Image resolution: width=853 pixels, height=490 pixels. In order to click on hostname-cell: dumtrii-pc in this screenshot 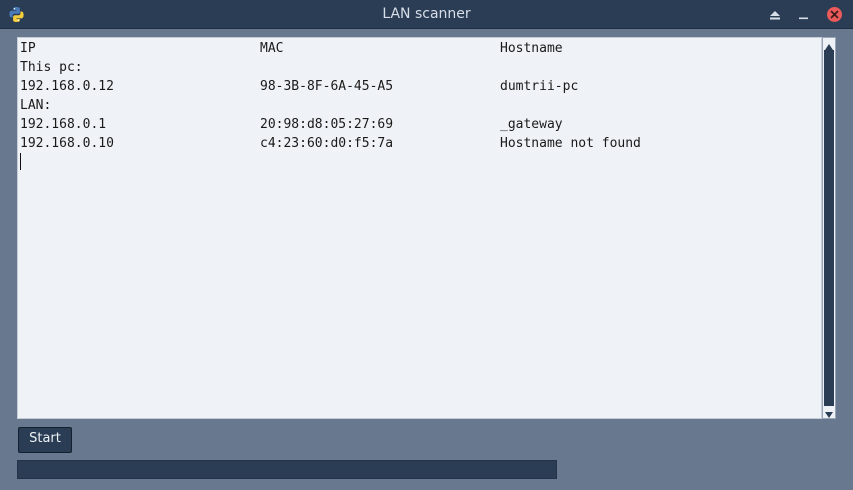, I will do `click(539, 86)`.